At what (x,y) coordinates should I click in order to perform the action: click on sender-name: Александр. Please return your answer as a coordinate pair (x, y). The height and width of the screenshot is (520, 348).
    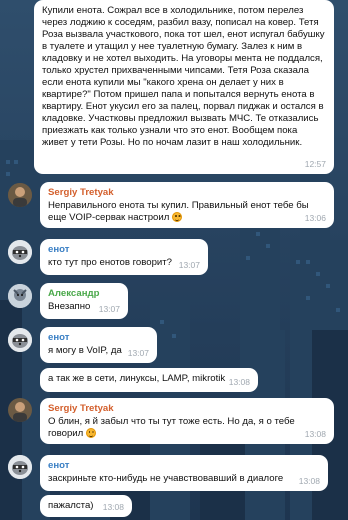
    Looking at the image, I should click on (84, 294).